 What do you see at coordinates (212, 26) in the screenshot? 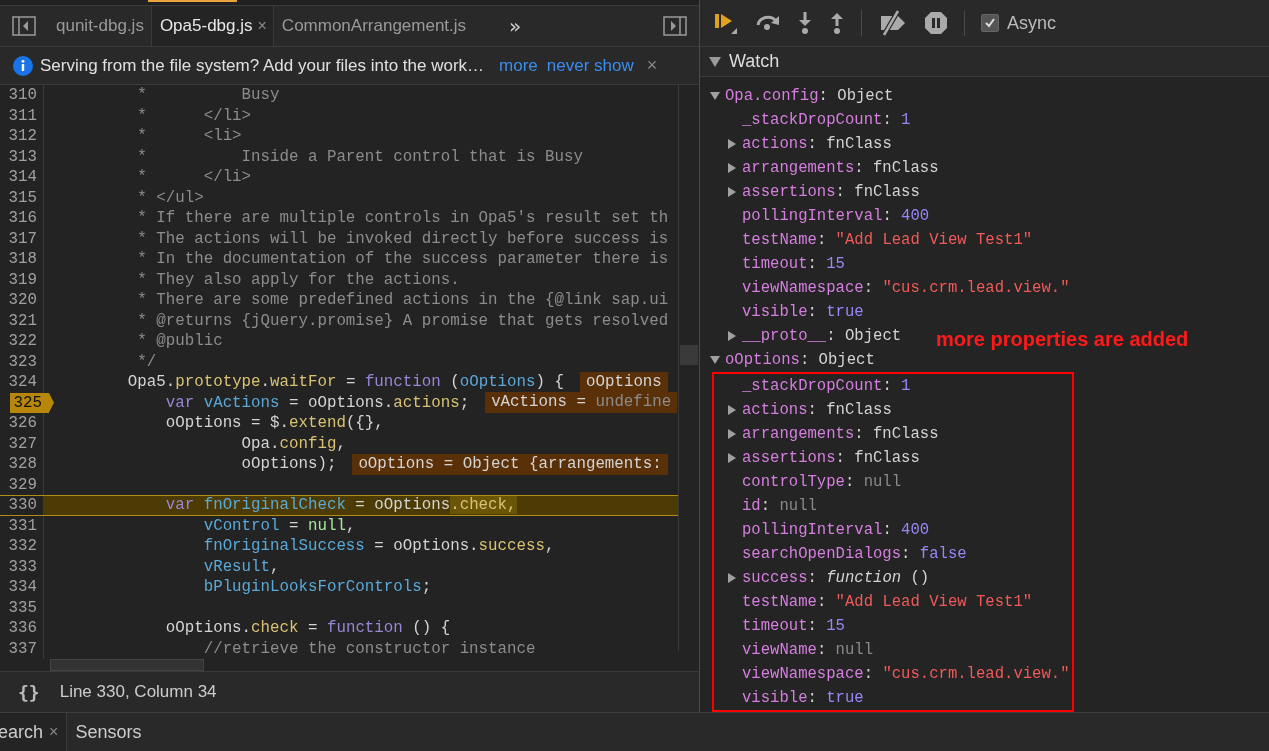
I see `file-tab: Opa5-dbg.js ×` at bounding box center [212, 26].